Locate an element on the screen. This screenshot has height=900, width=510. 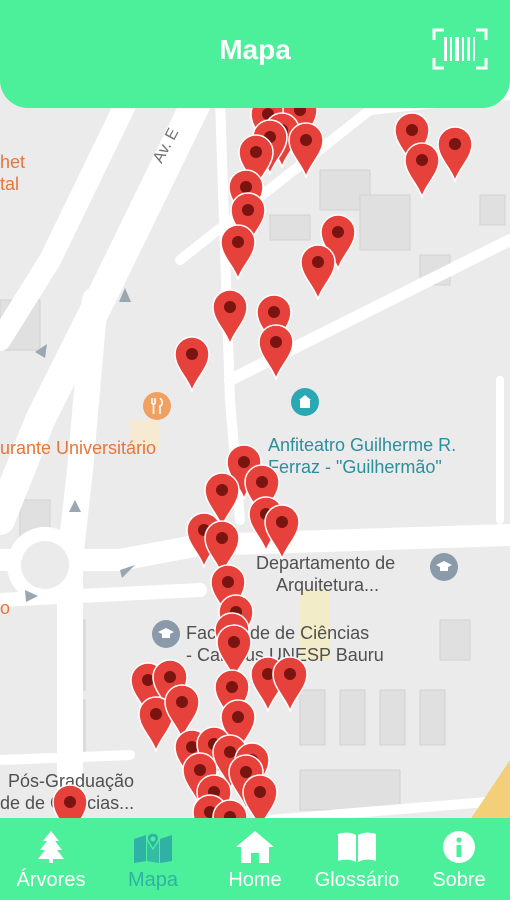
page-title: Mapa is located at coordinates (255, 49).